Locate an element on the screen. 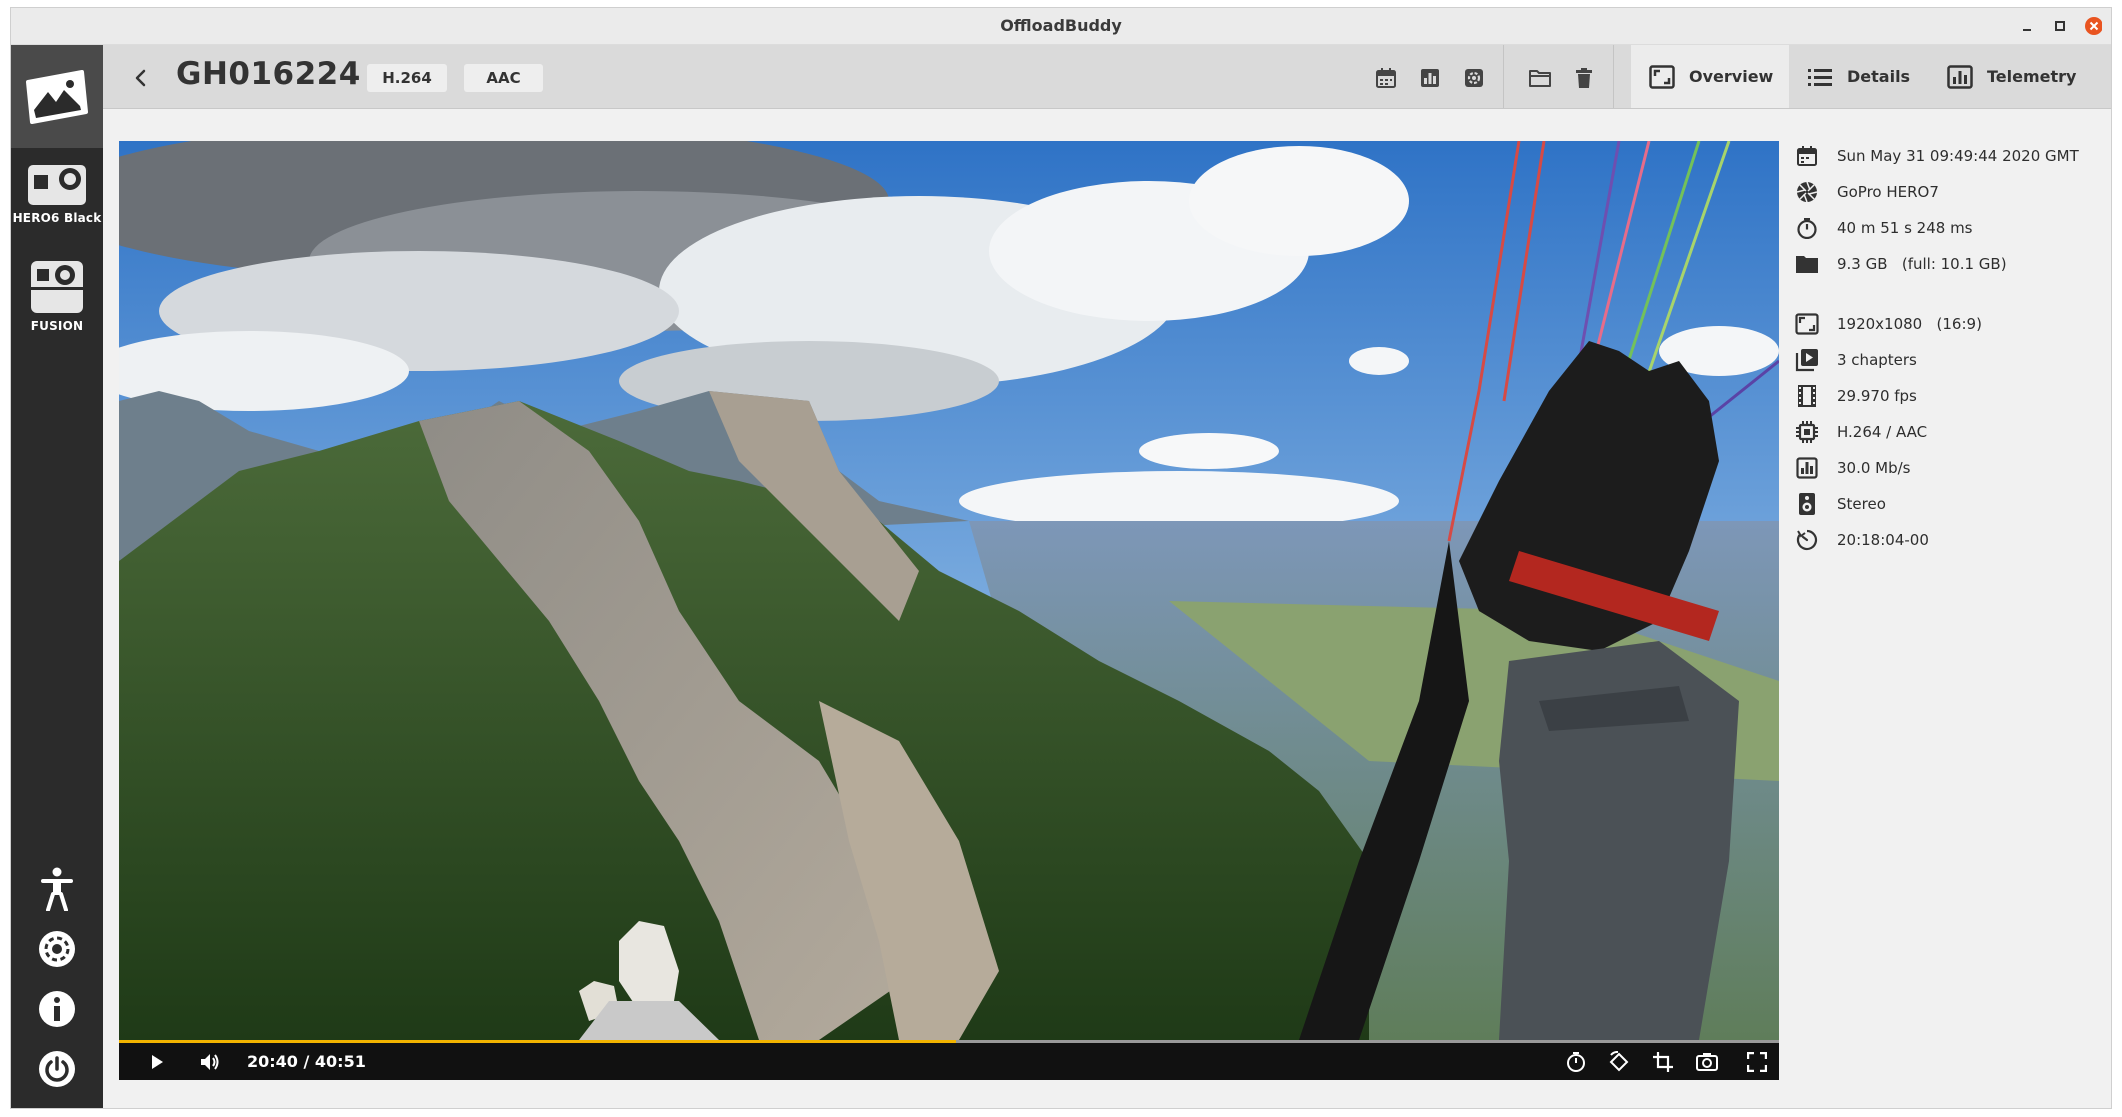 Image resolution: width=2122 pixels, height=1117 pixels. snapshot-button is located at coordinates (1707, 1062).